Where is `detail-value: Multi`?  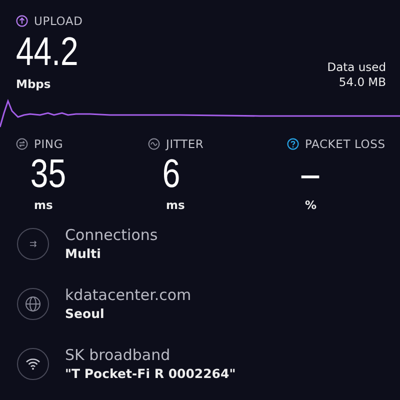 detail-value: Multi is located at coordinates (83, 254).